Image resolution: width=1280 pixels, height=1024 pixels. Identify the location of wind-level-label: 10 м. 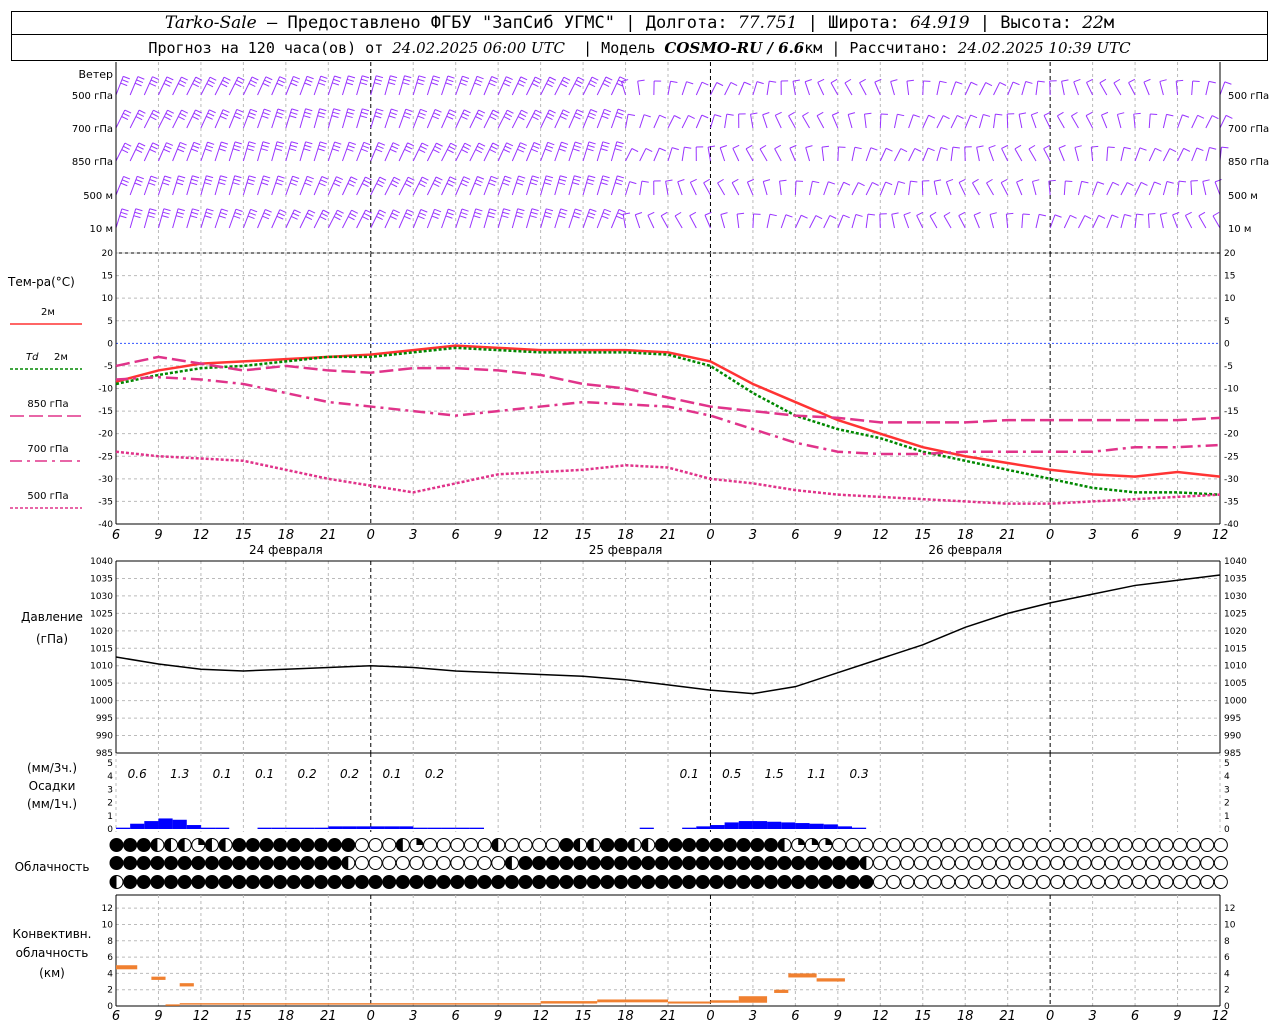
(101, 229).